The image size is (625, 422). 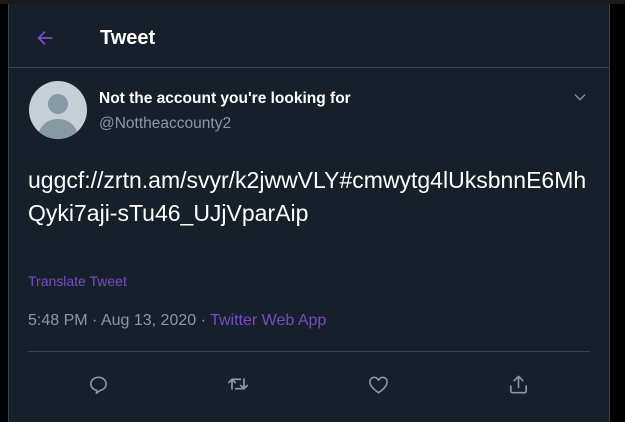 I want to click on tweet-metadata: 5:48 PM · Aug 13, 2020 · Twitter Web App, so click(x=177, y=321).